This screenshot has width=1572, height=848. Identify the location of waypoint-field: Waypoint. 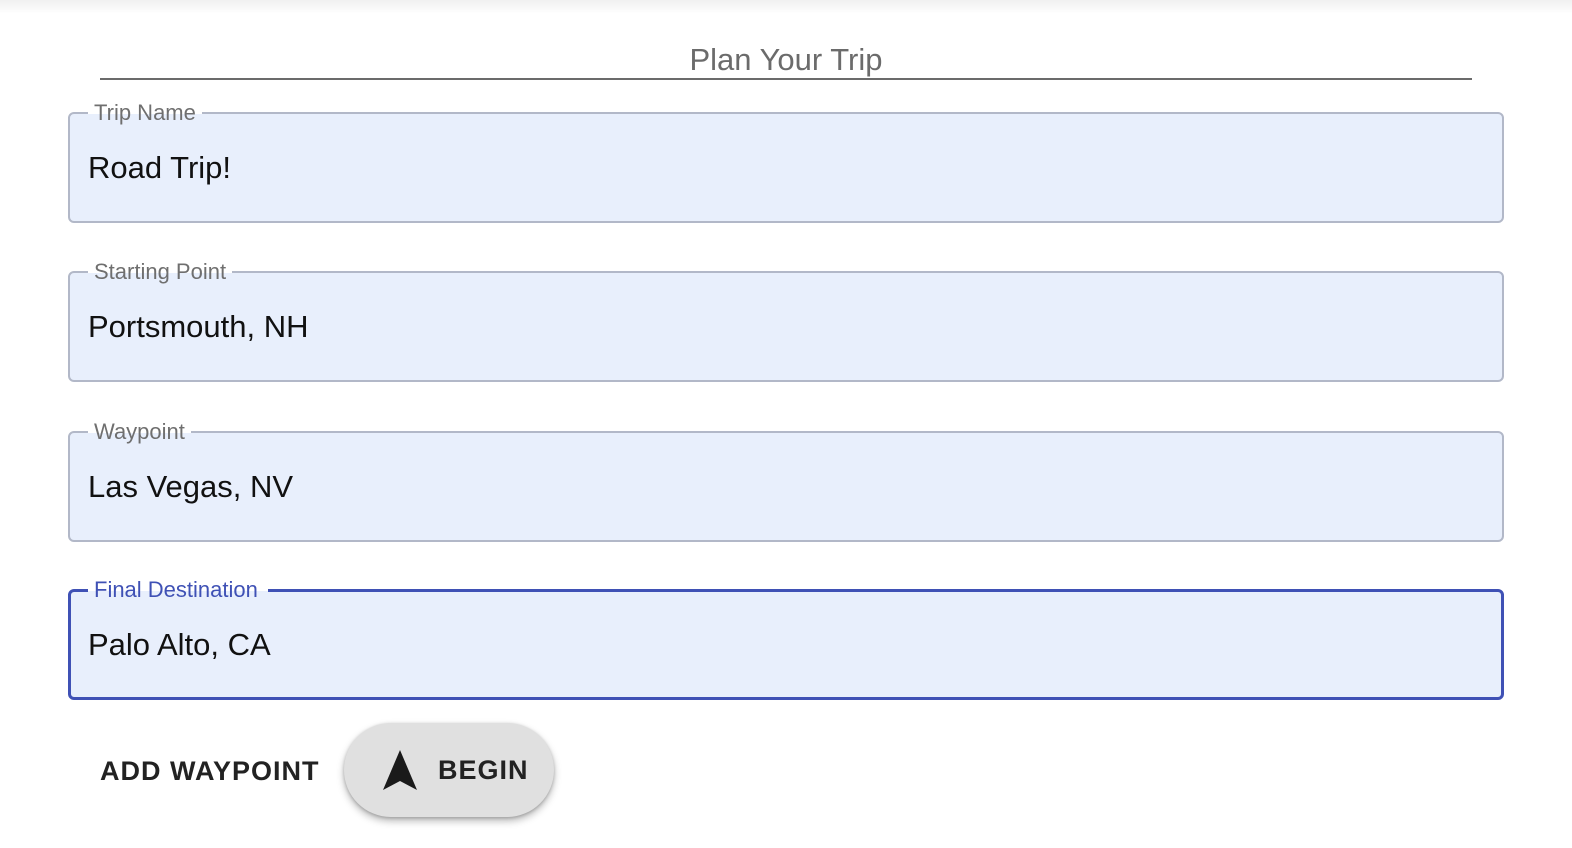
(786, 480).